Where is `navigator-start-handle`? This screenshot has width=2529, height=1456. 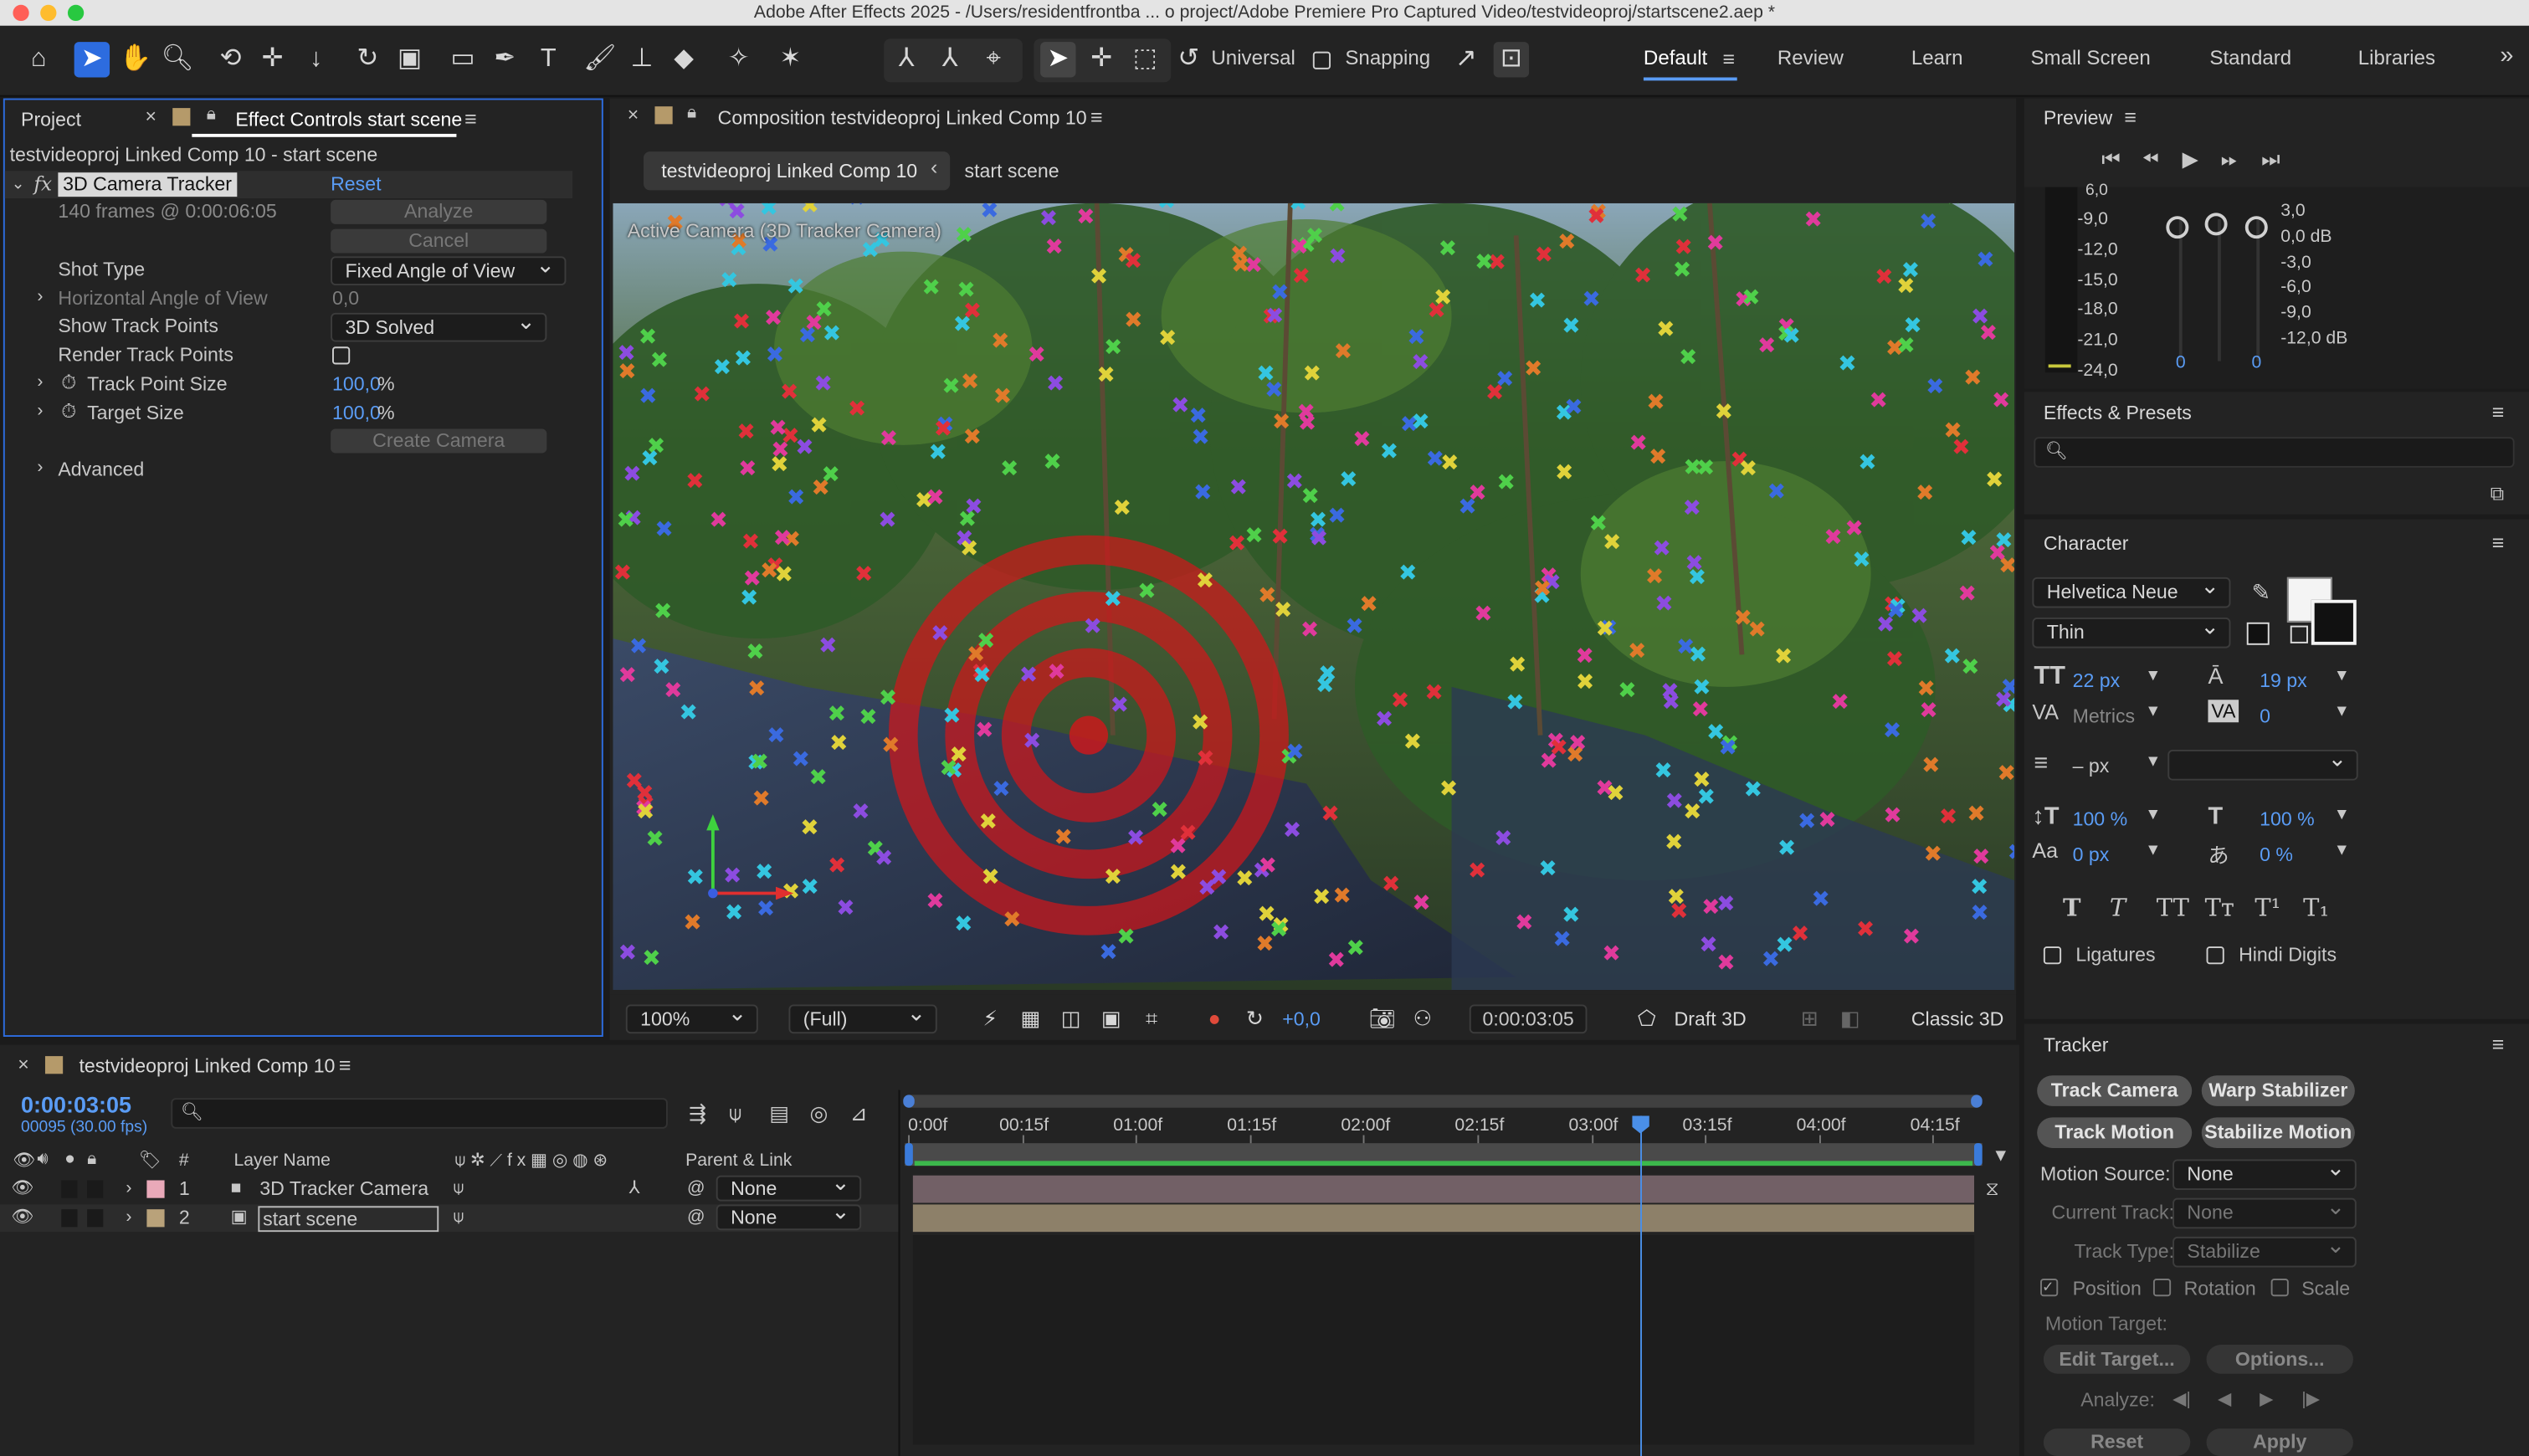
navigator-start-handle is located at coordinates (909, 1101).